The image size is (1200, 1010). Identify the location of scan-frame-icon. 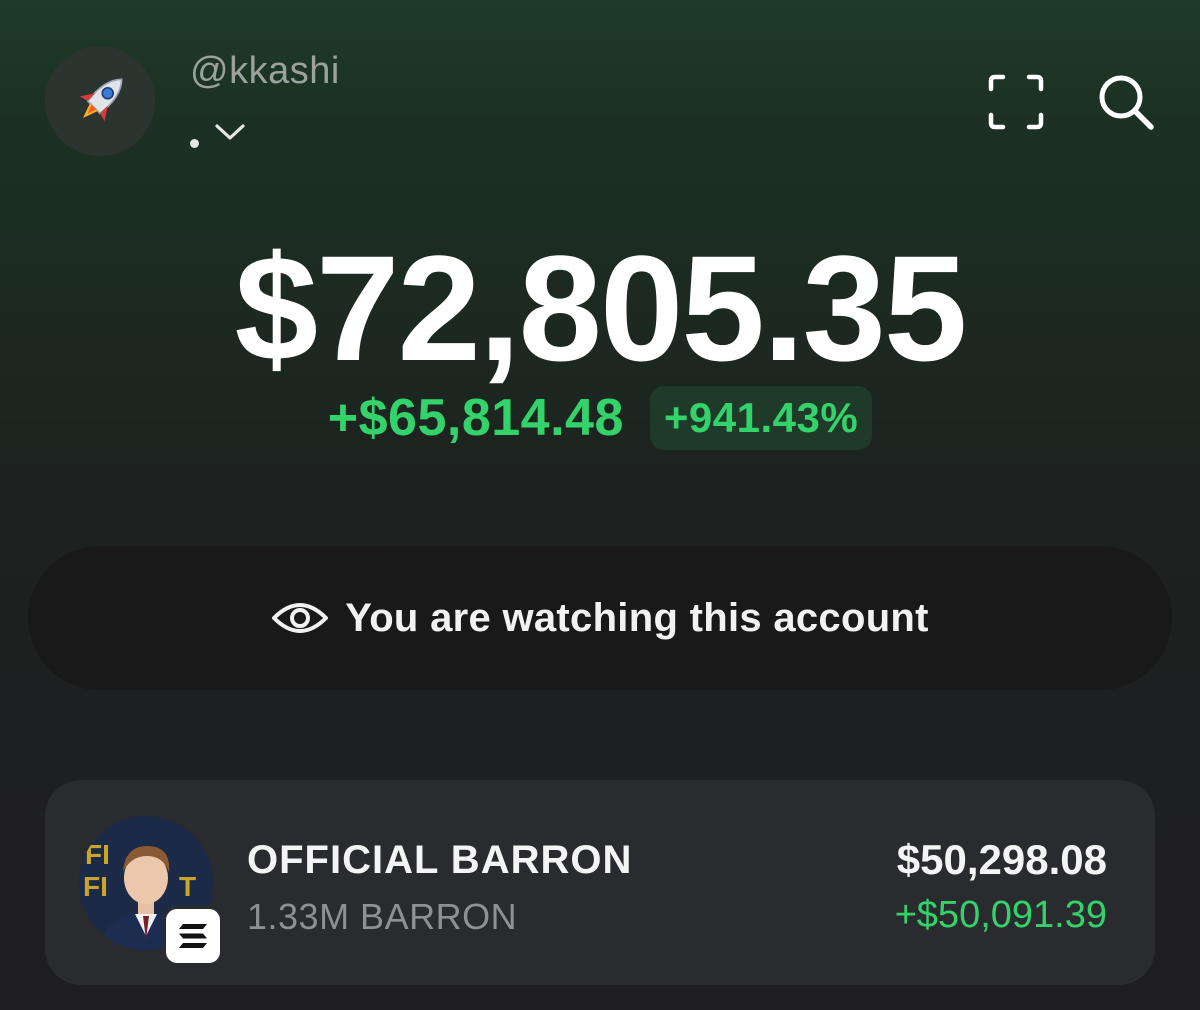
(1016, 102).